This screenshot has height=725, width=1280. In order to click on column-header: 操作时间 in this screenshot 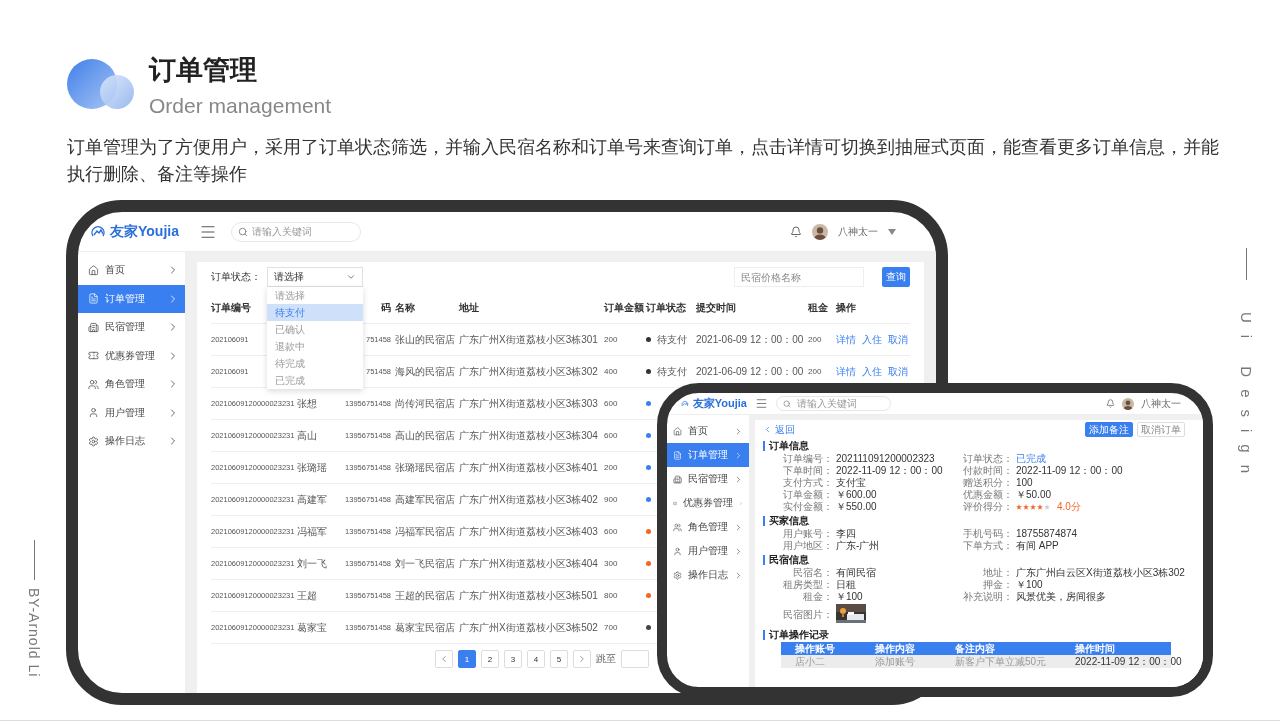, I will do `click(1095, 648)`.